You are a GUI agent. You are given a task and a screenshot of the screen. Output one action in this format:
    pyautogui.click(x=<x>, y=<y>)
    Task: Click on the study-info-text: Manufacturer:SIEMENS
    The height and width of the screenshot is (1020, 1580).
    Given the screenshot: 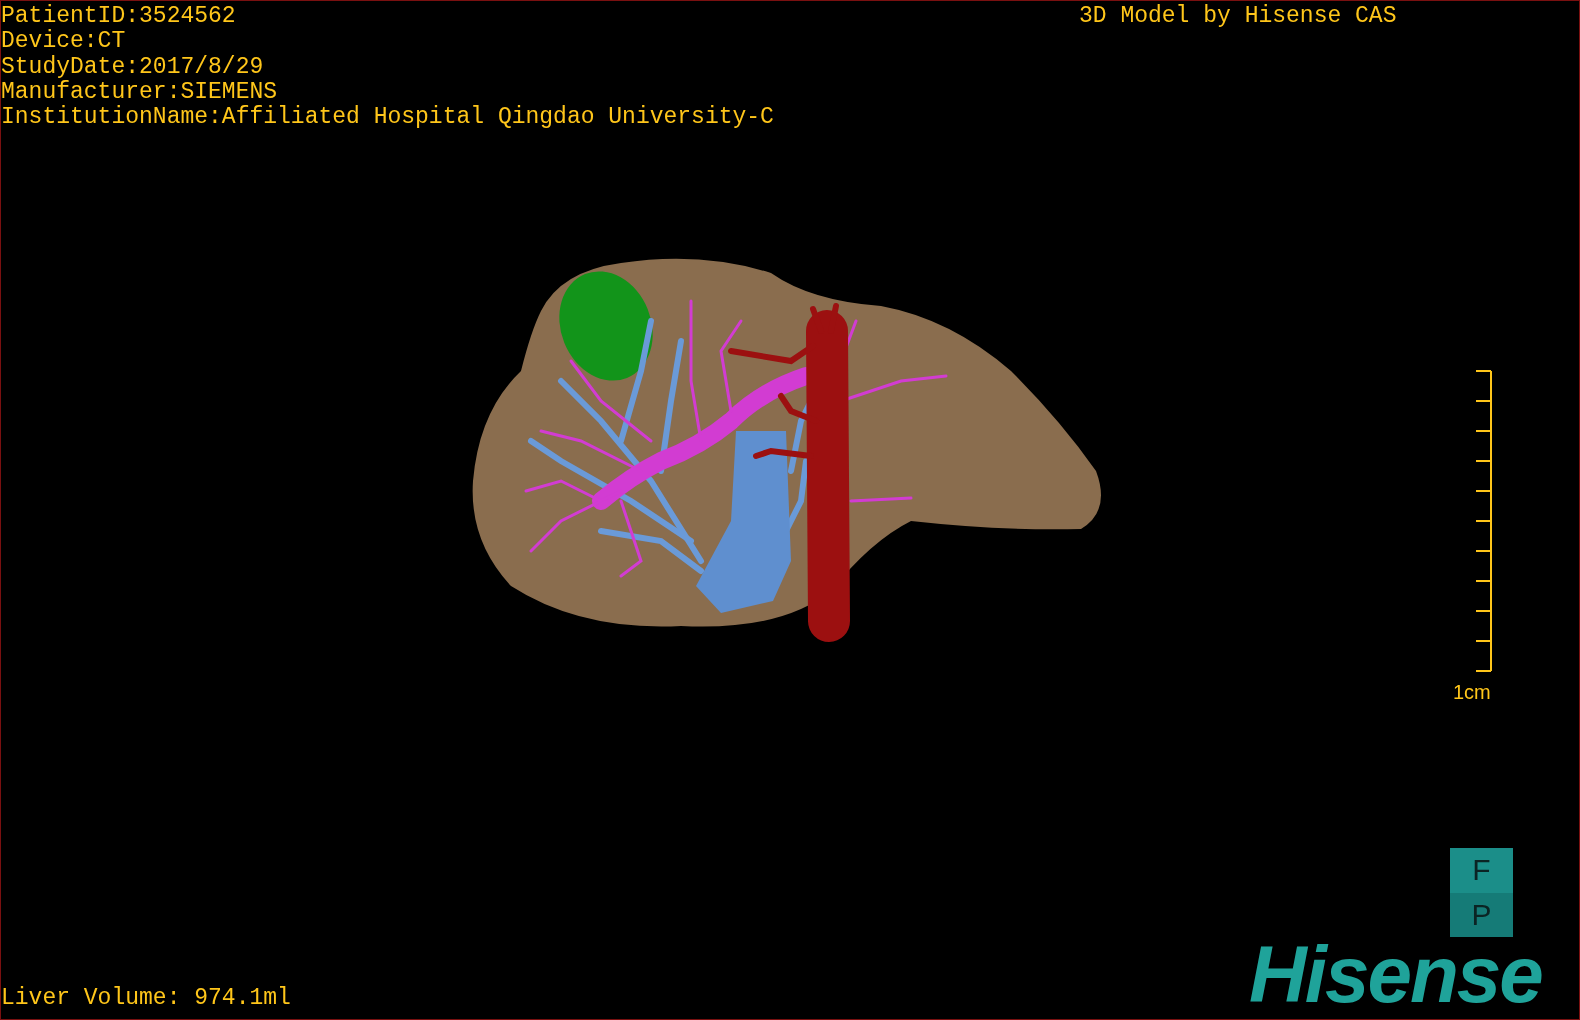 What is the action you would take?
    pyautogui.click(x=139, y=92)
    